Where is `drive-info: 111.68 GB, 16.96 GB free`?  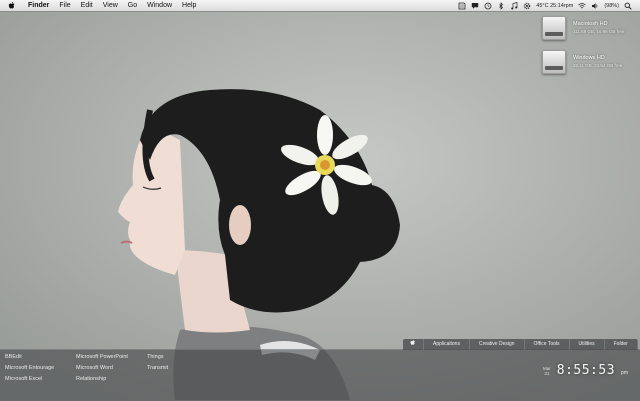
drive-info: 111.68 GB, 16.96 GB free is located at coordinates (599, 31).